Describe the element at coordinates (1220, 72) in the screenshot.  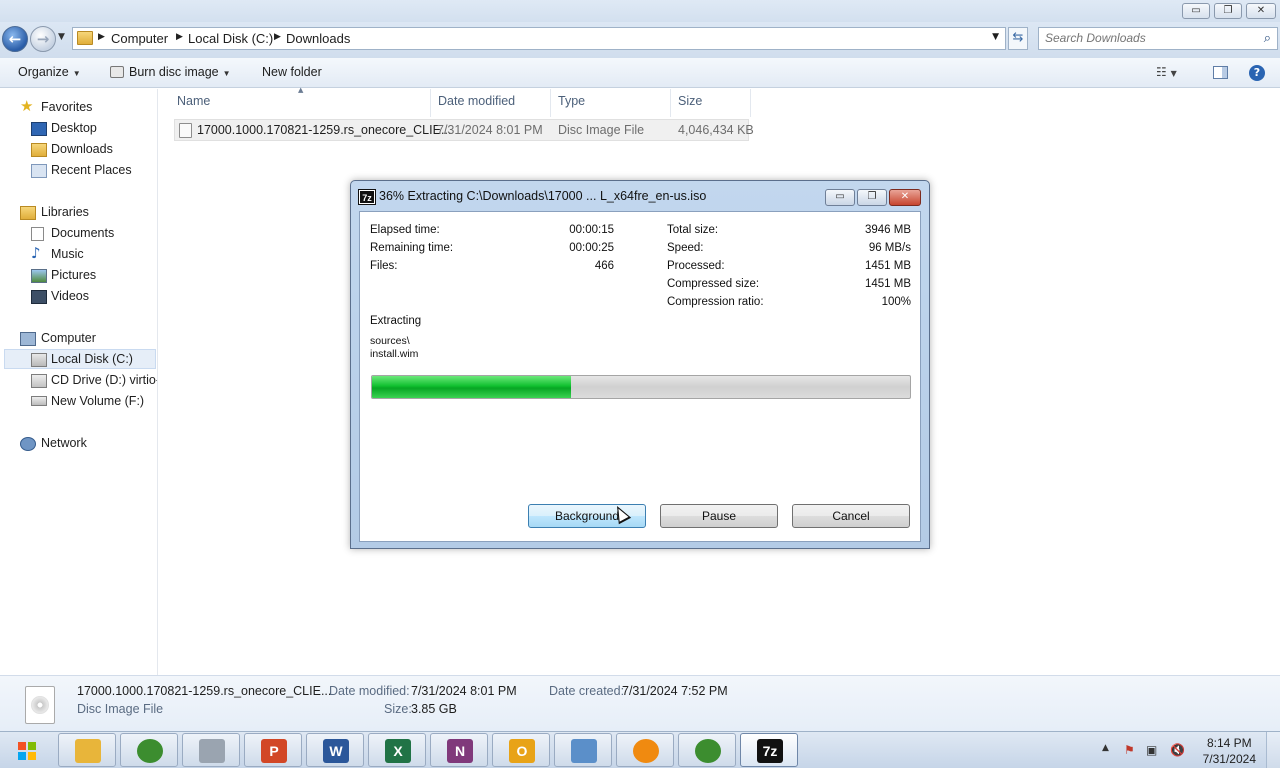
I see `preview-pane-button` at that location.